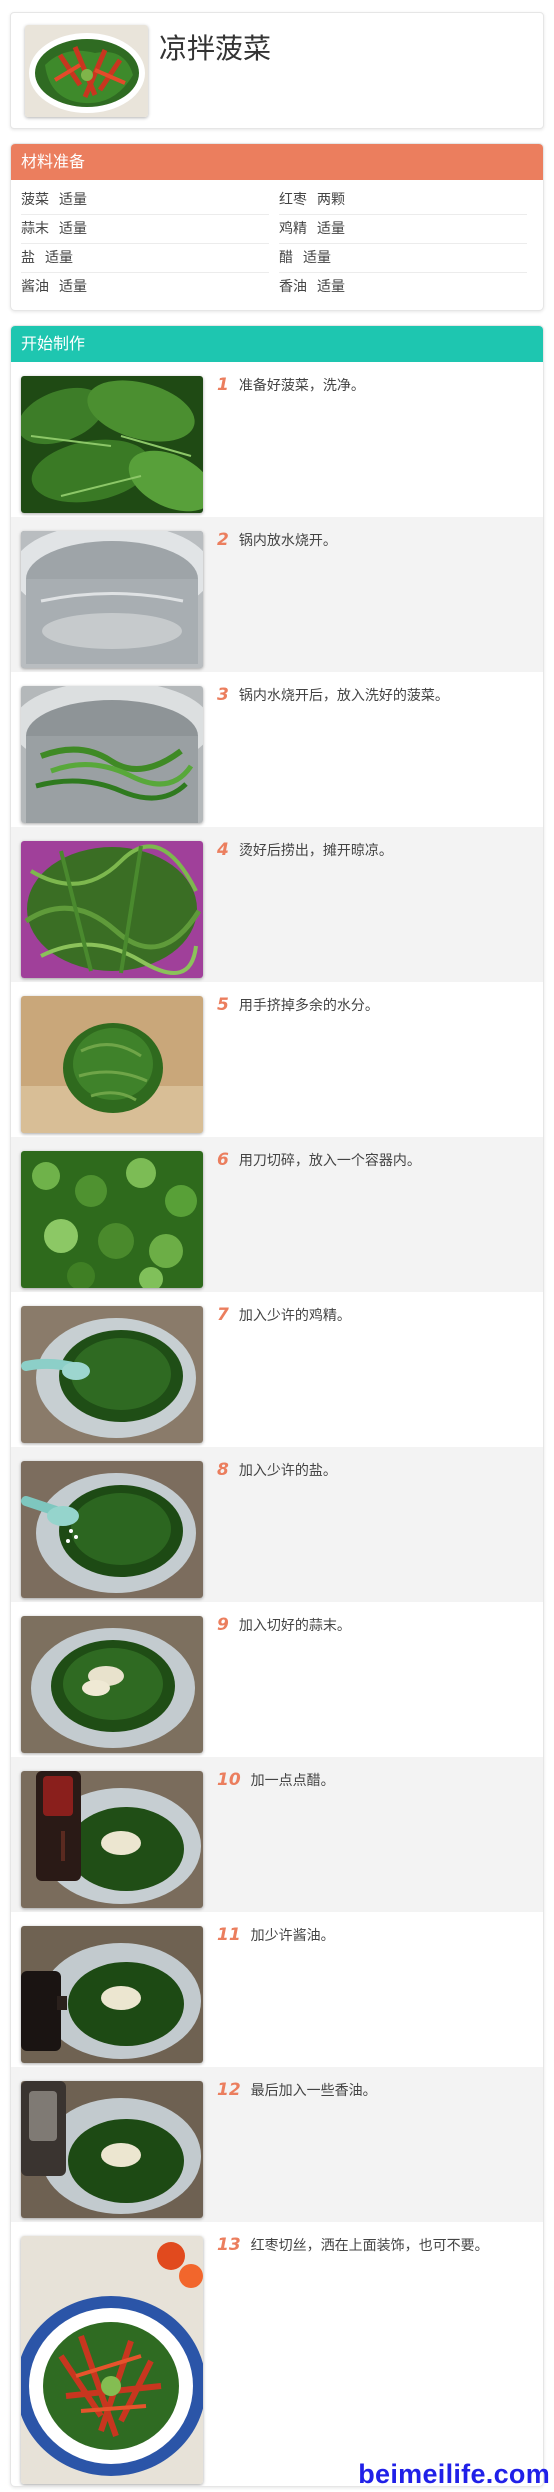  I want to click on step-text: 4 烫好后捞出，摊开晾凉。, so click(305, 850).